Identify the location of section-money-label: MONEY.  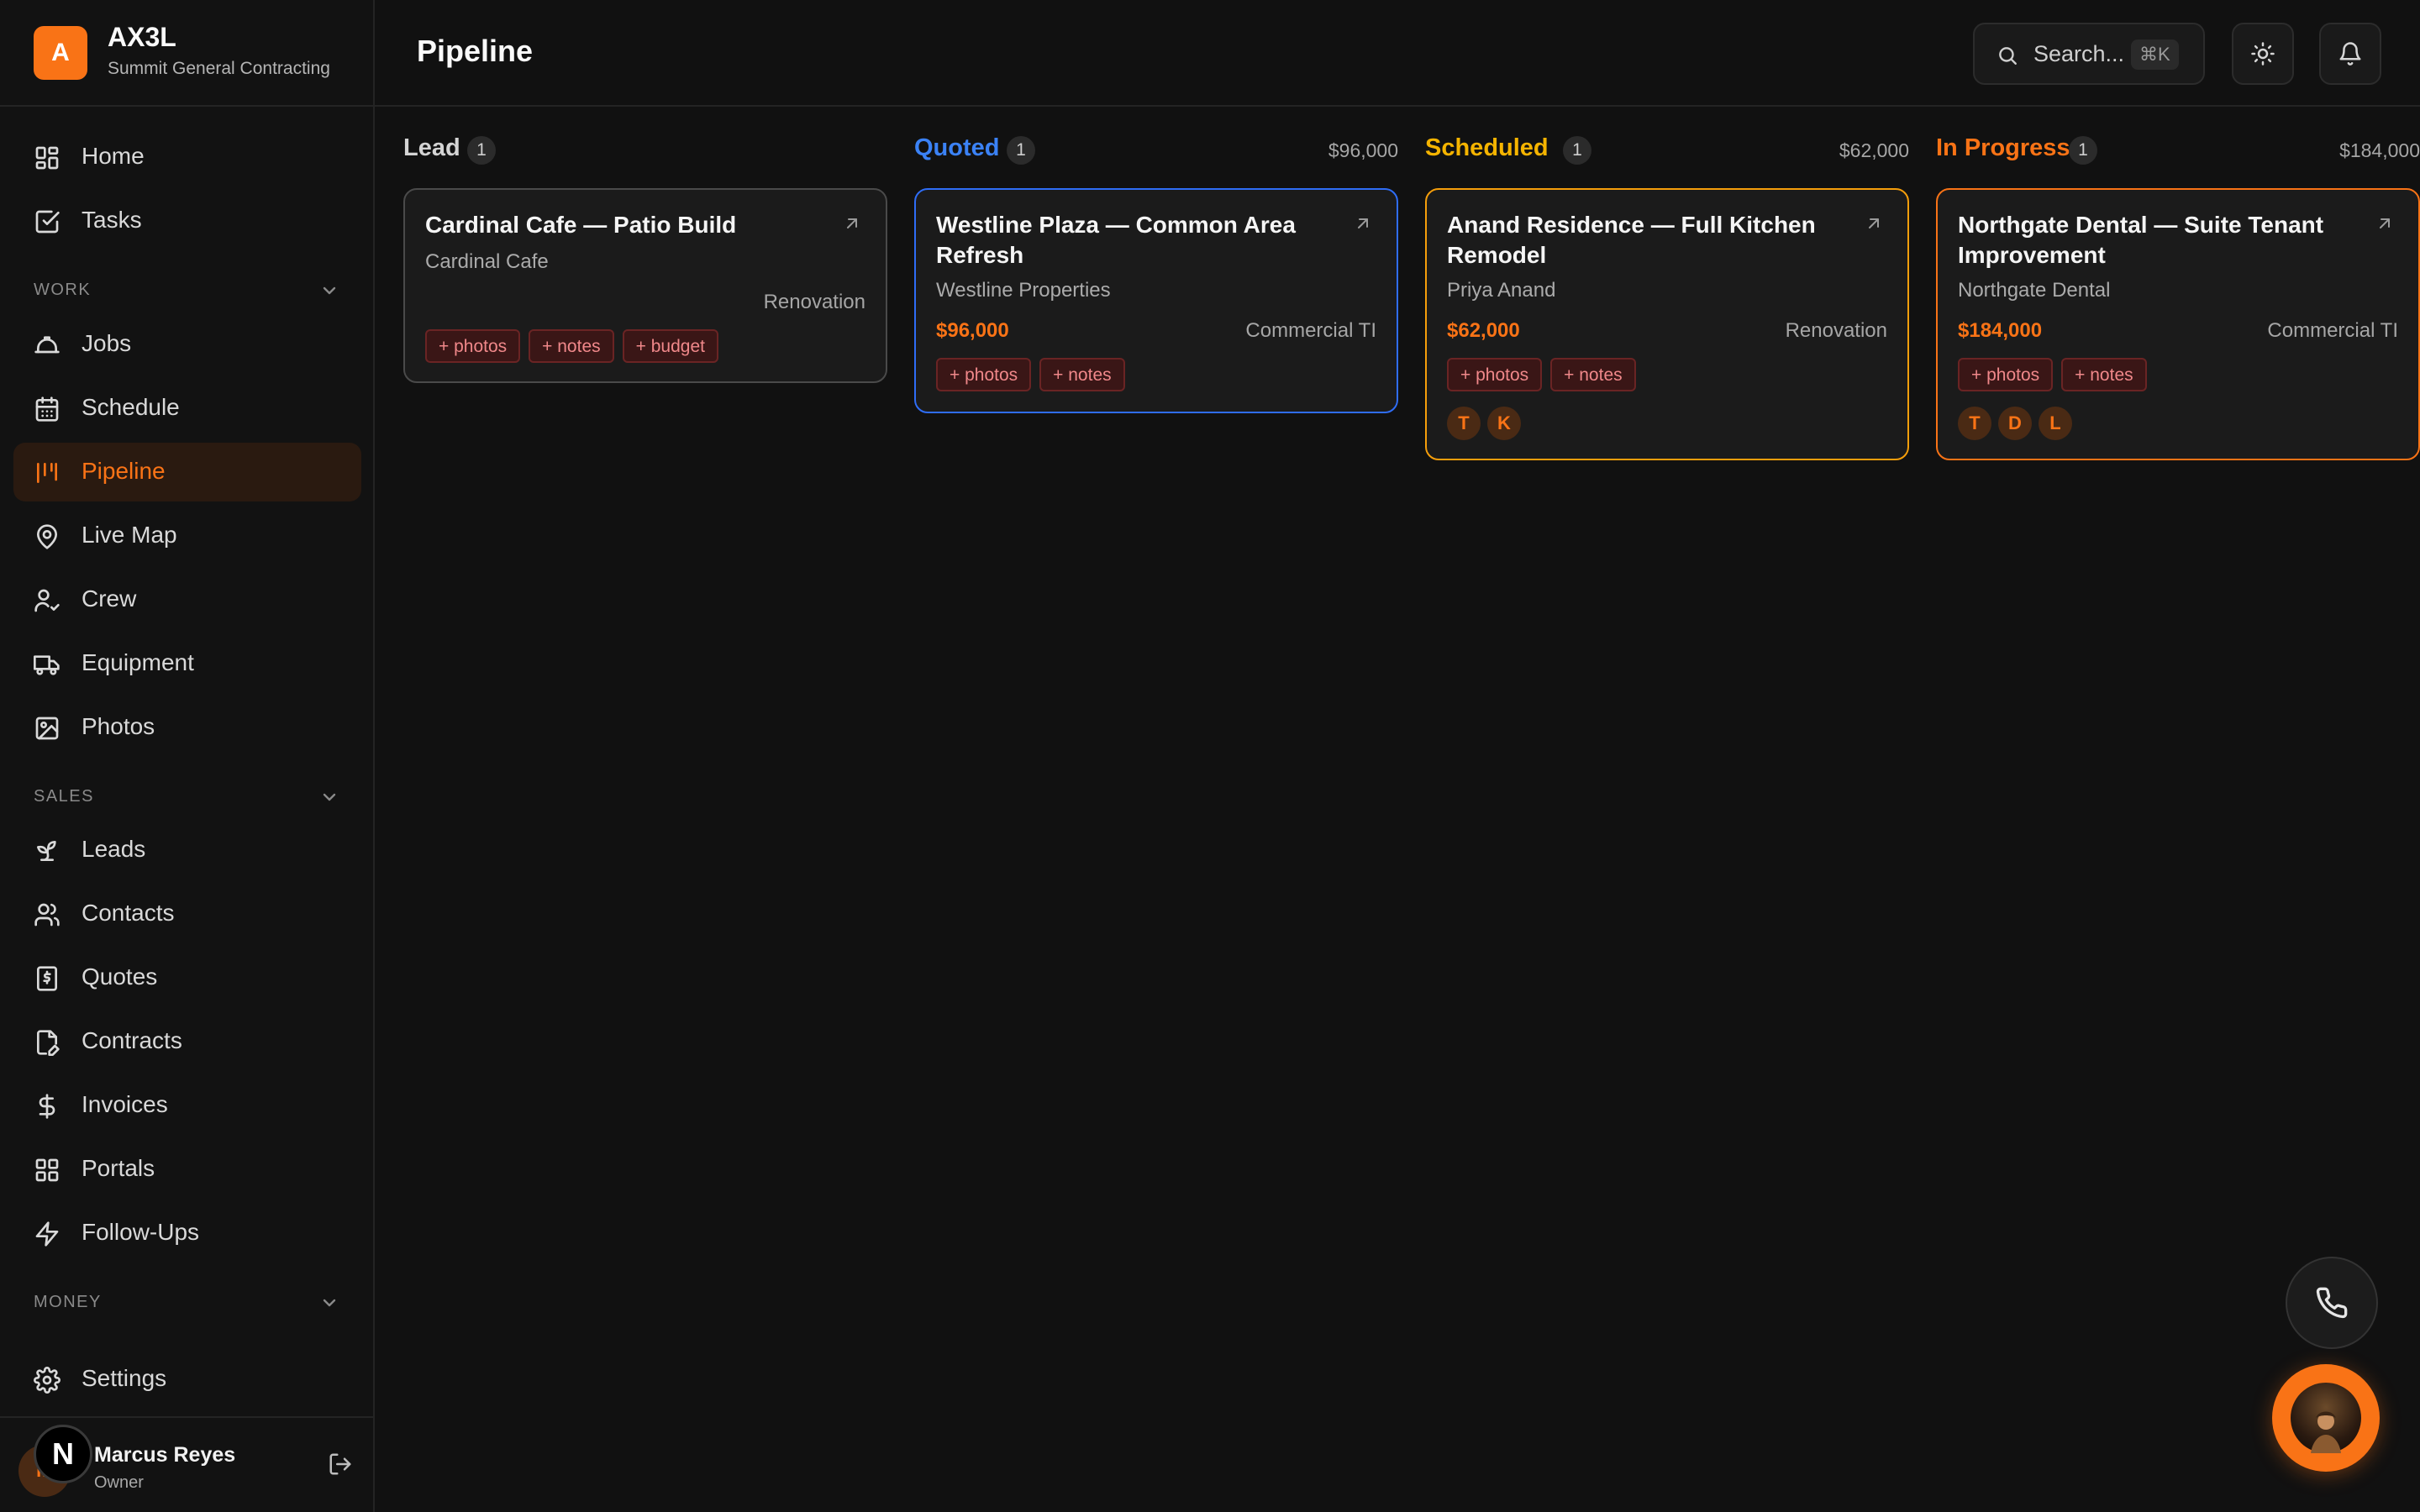
(68, 1302).